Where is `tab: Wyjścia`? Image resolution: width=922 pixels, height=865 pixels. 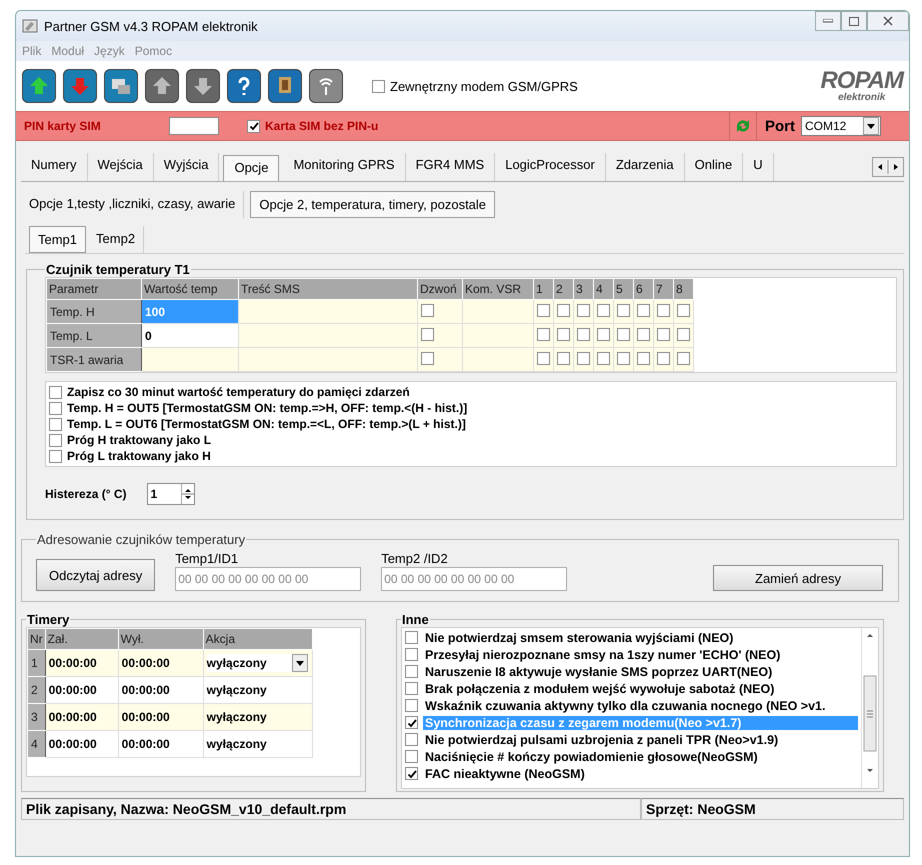
tab: Wyjścia is located at coordinates (187, 167).